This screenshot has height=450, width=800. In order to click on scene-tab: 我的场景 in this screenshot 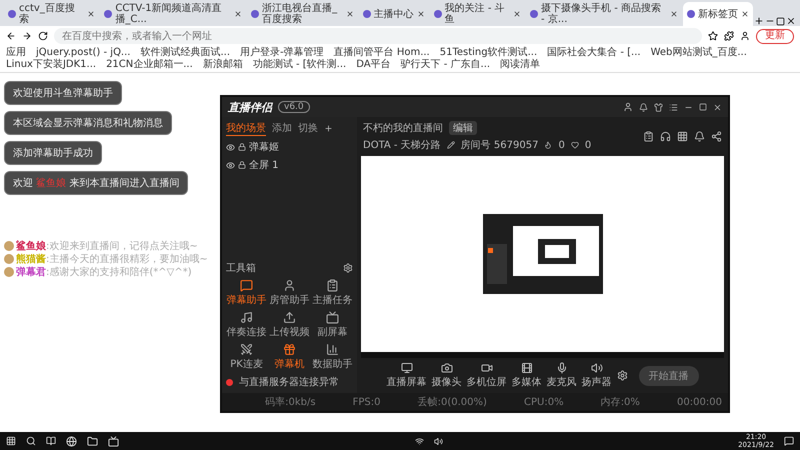, I will do `click(246, 128)`.